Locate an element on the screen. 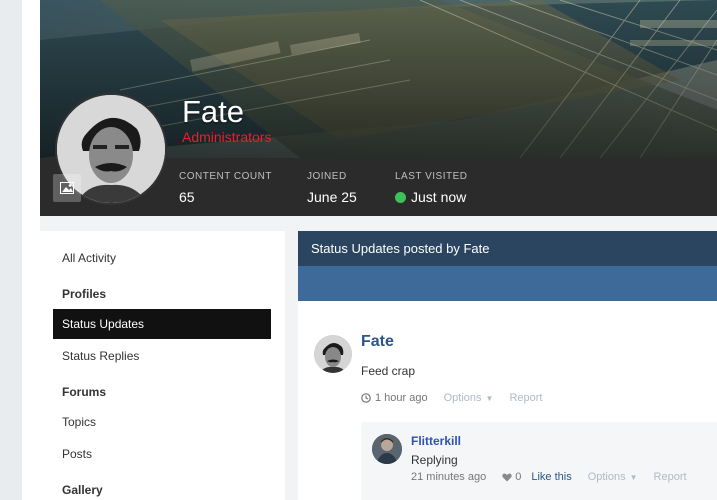 This screenshot has height=500, width=717. stat-label: Content Count is located at coordinates (225, 176).